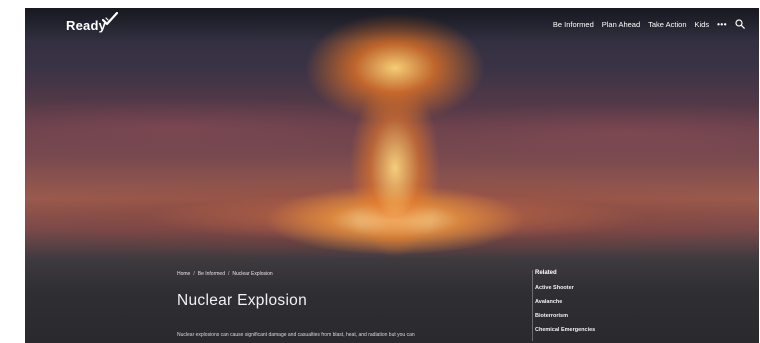 Image resolution: width=760 pixels, height=343 pixels. What do you see at coordinates (740, 24) in the screenshot?
I see `search-icon` at bounding box center [740, 24].